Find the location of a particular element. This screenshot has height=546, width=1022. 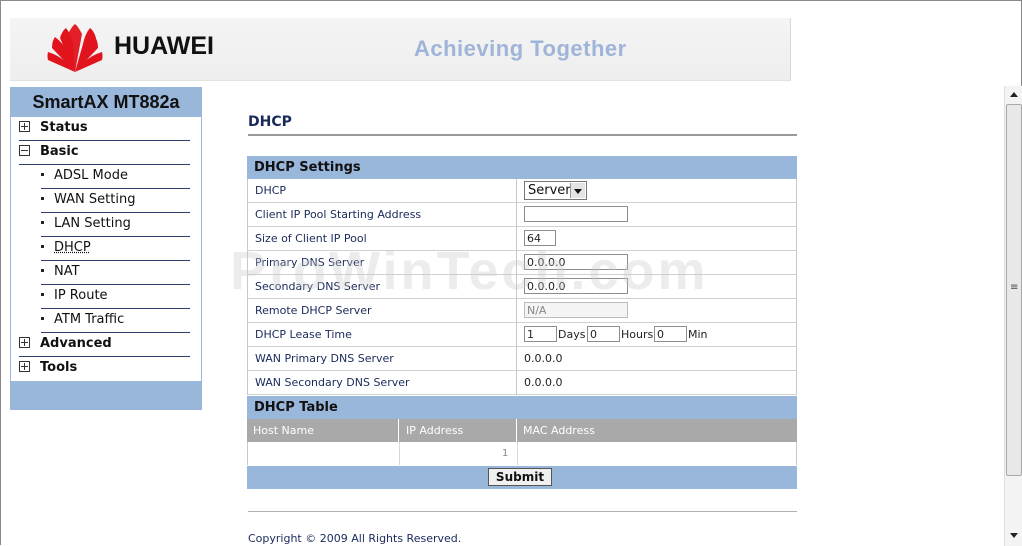

column-header-host: Host Name is located at coordinates (283, 430).